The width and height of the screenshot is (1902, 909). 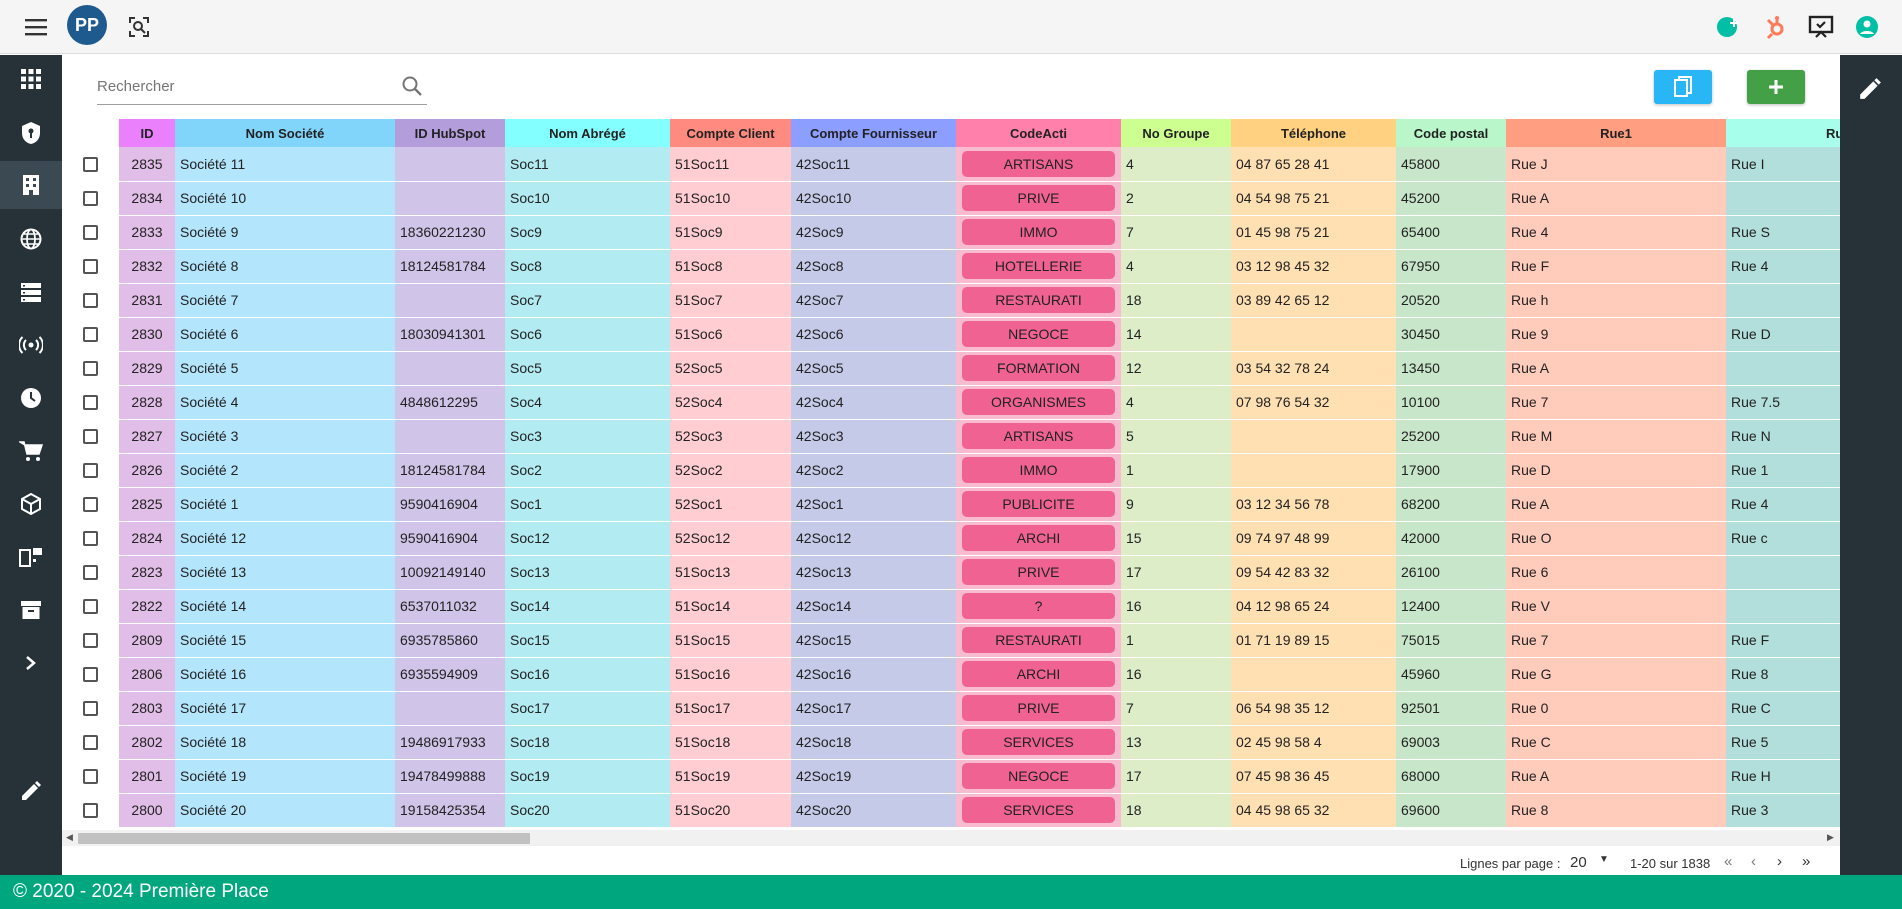 What do you see at coordinates (285, 133) in the screenshot?
I see `column-header-nom-societe: Nom Société` at bounding box center [285, 133].